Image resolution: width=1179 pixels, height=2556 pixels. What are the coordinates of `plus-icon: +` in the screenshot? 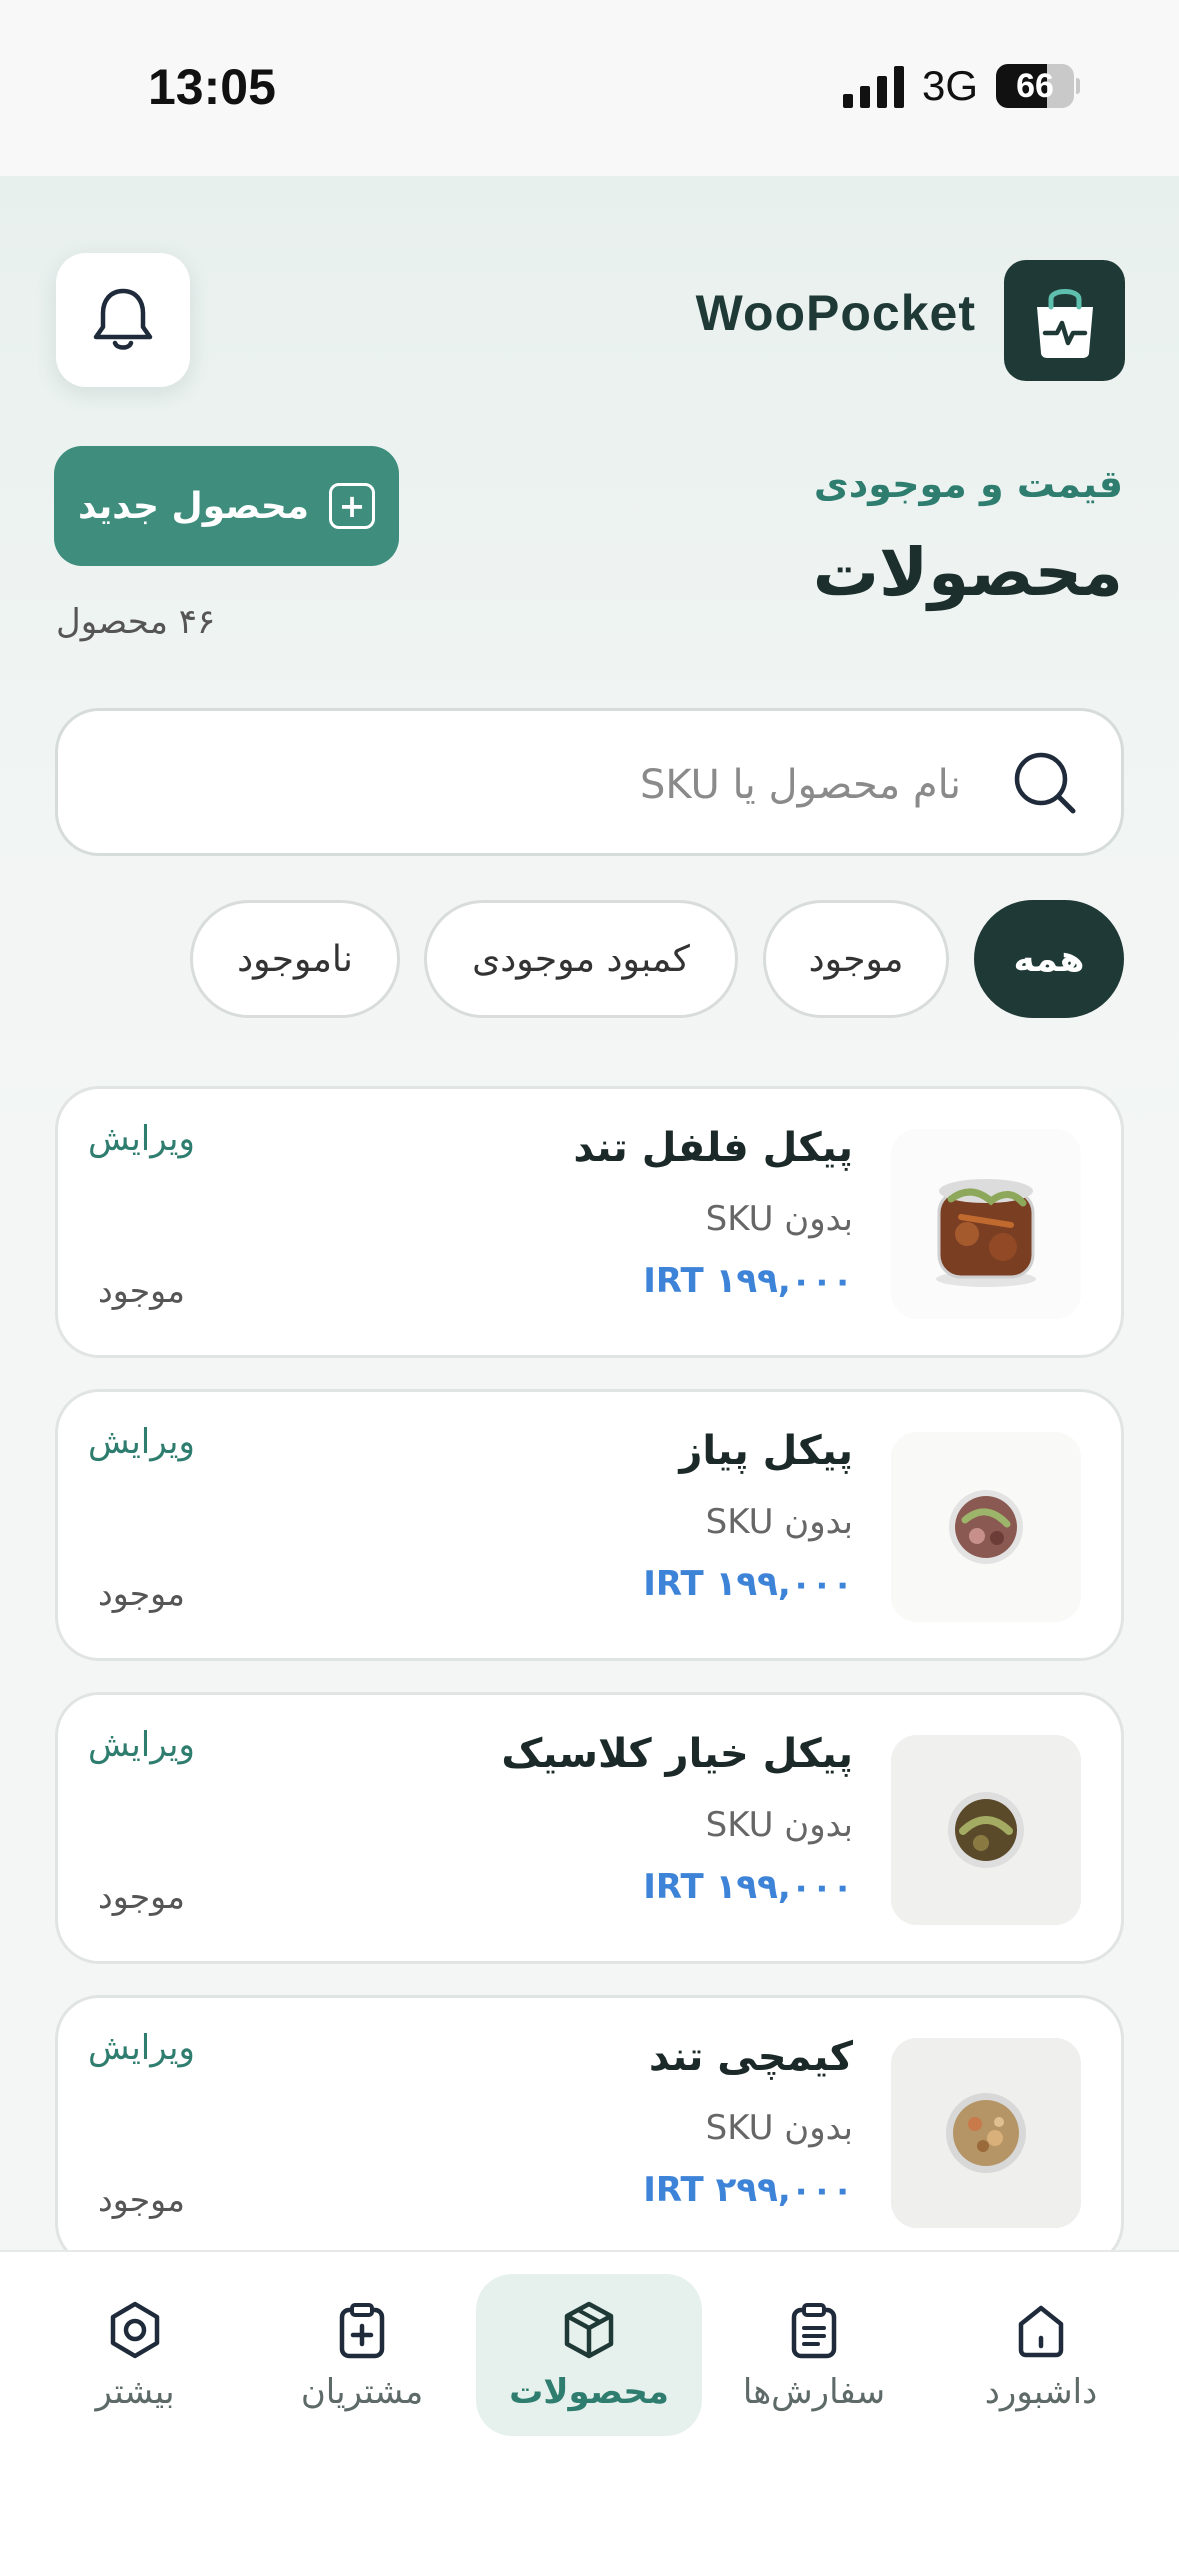 It's located at (352, 506).